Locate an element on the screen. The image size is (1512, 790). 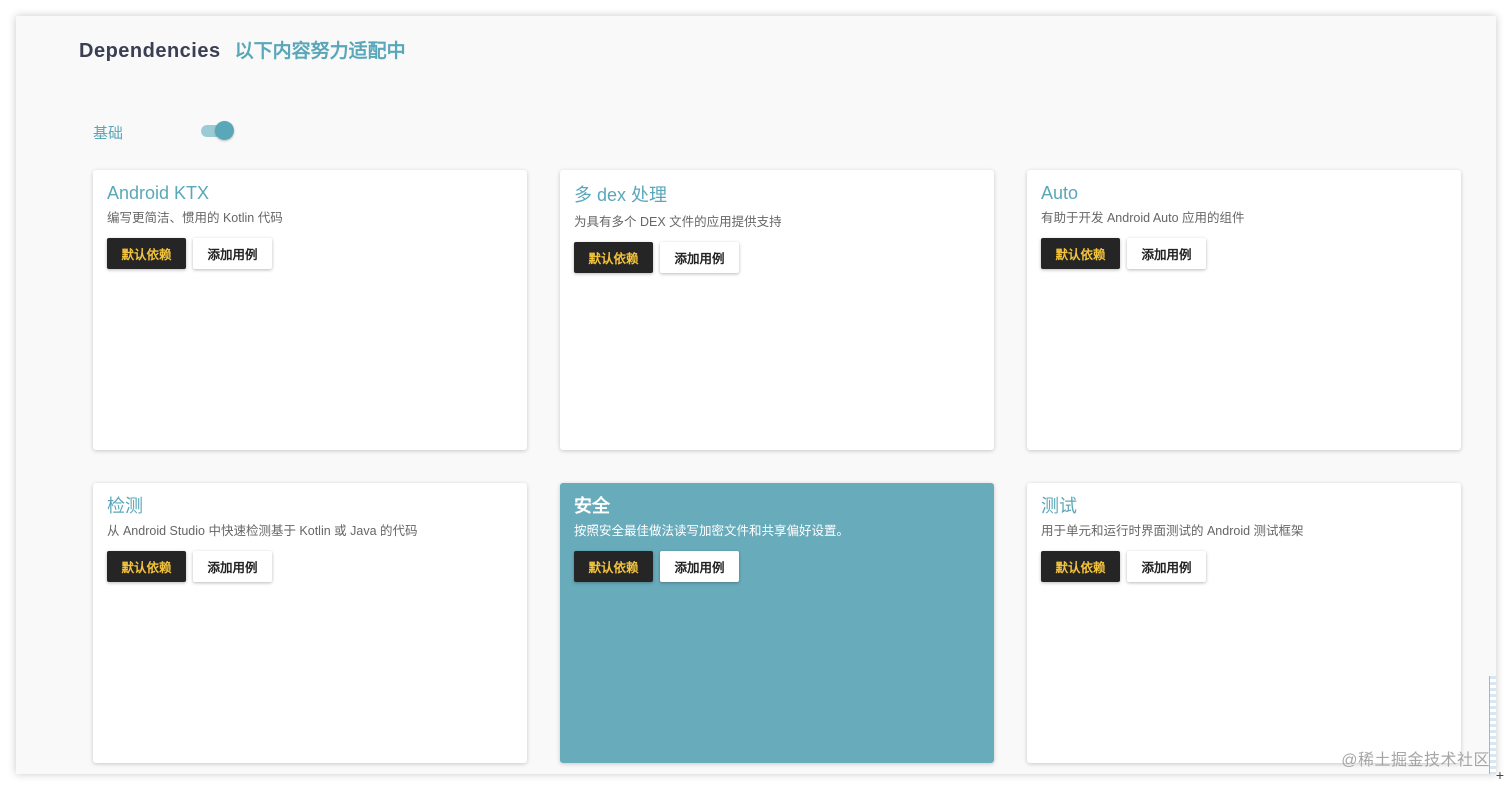
edge-scroll-strip is located at coordinates (1492, 725).